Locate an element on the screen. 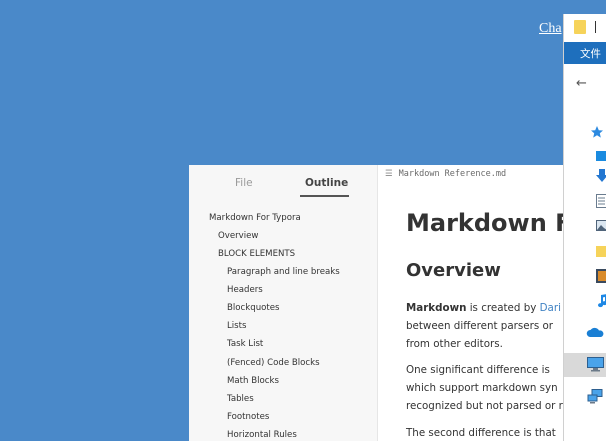  outline-item: Tables is located at coordinates (240, 399).